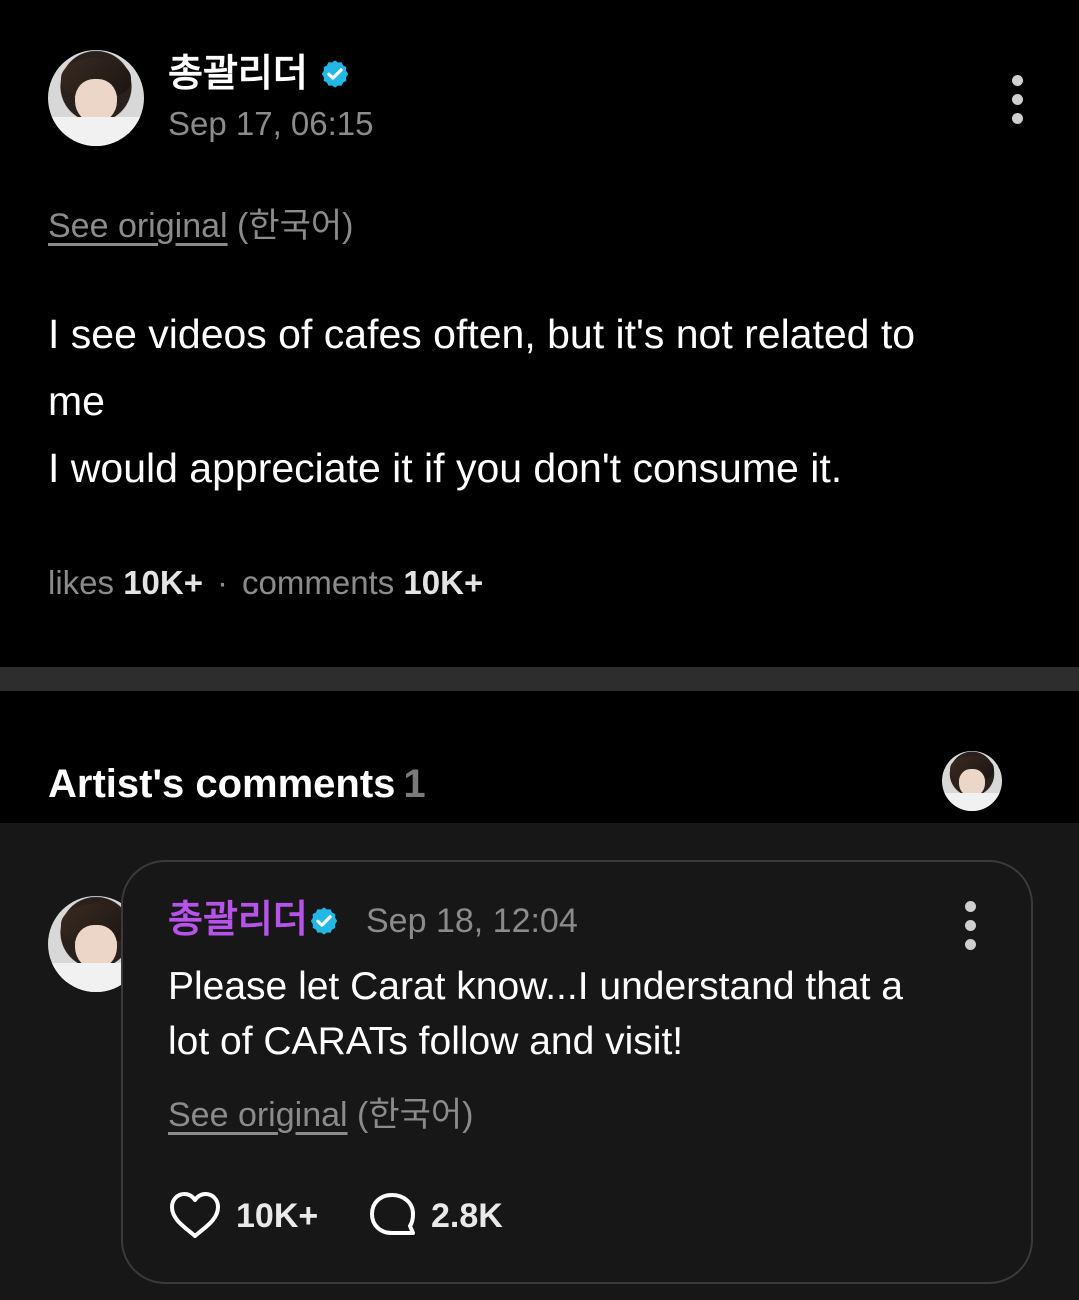  What do you see at coordinates (972, 781) in the screenshot?
I see `artist-comments-avatar` at bounding box center [972, 781].